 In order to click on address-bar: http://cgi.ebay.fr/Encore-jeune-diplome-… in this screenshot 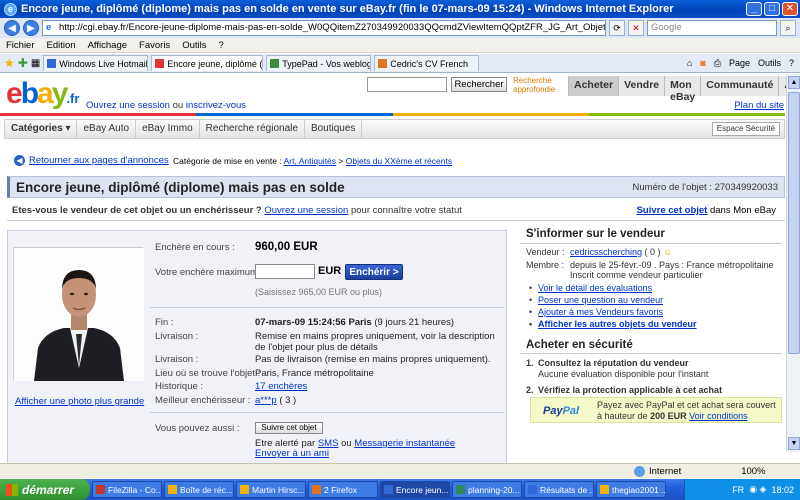, I will do `click(324, 28)`.